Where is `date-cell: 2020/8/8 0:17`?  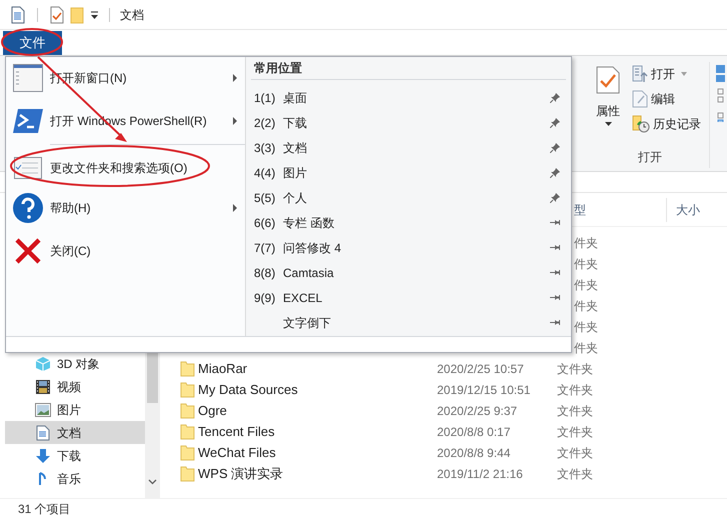 date-cell: 2020/8/8 0:17 is located at coordinates (473, 431).